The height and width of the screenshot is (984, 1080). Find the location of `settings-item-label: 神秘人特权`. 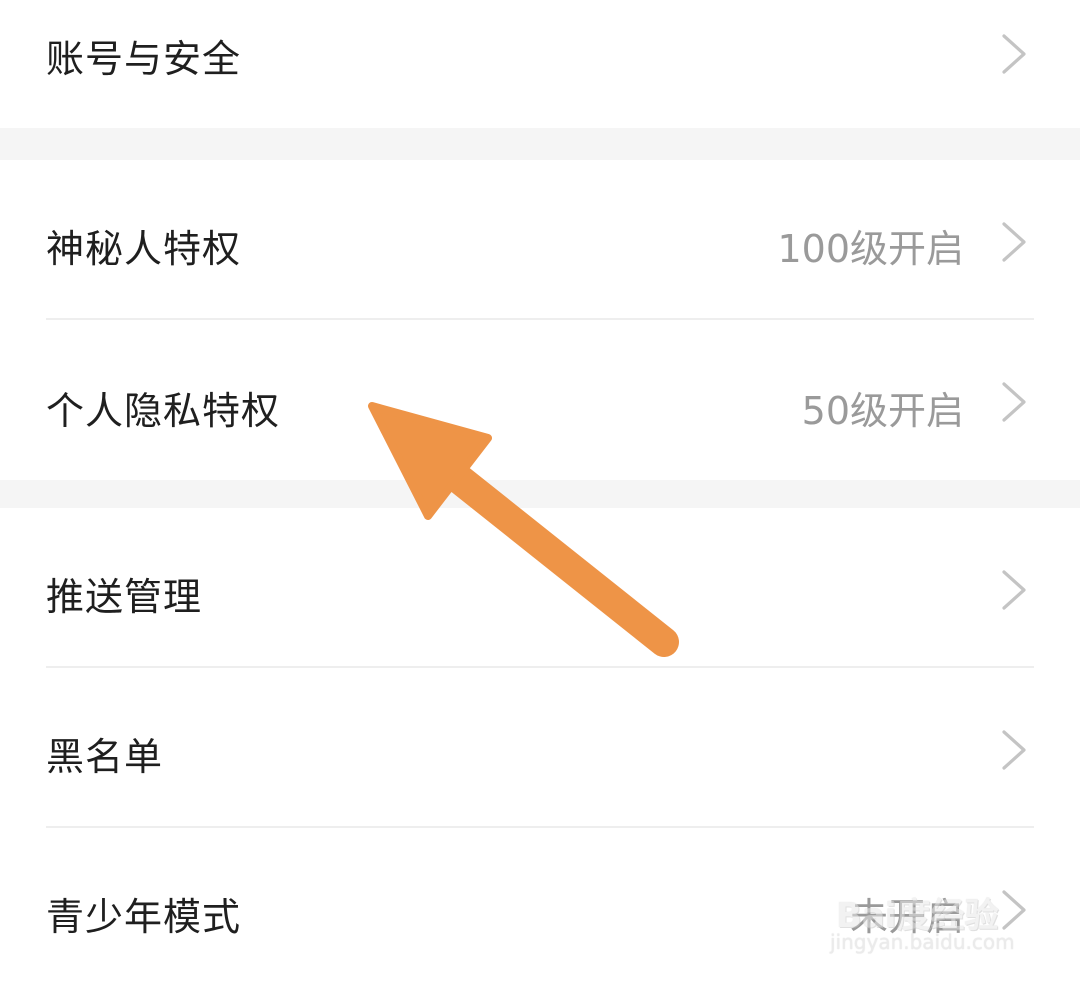

settings-item-label: 神秘人特权 is located at coordinates (144, 249).